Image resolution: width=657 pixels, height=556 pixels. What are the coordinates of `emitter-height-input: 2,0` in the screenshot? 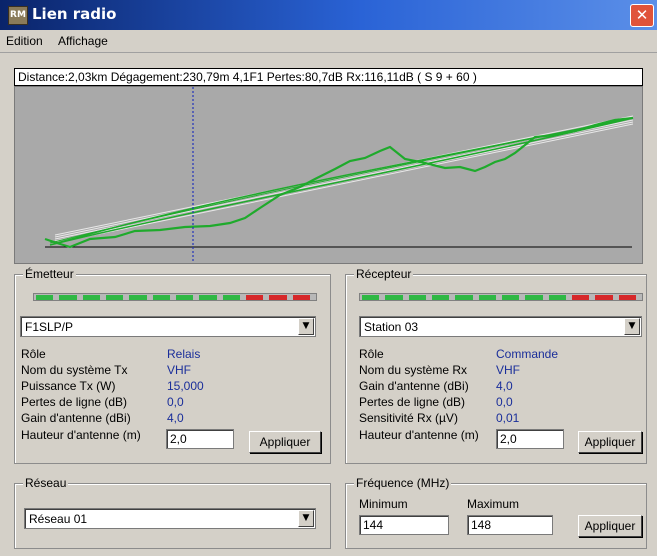 It's located at (200, 439).